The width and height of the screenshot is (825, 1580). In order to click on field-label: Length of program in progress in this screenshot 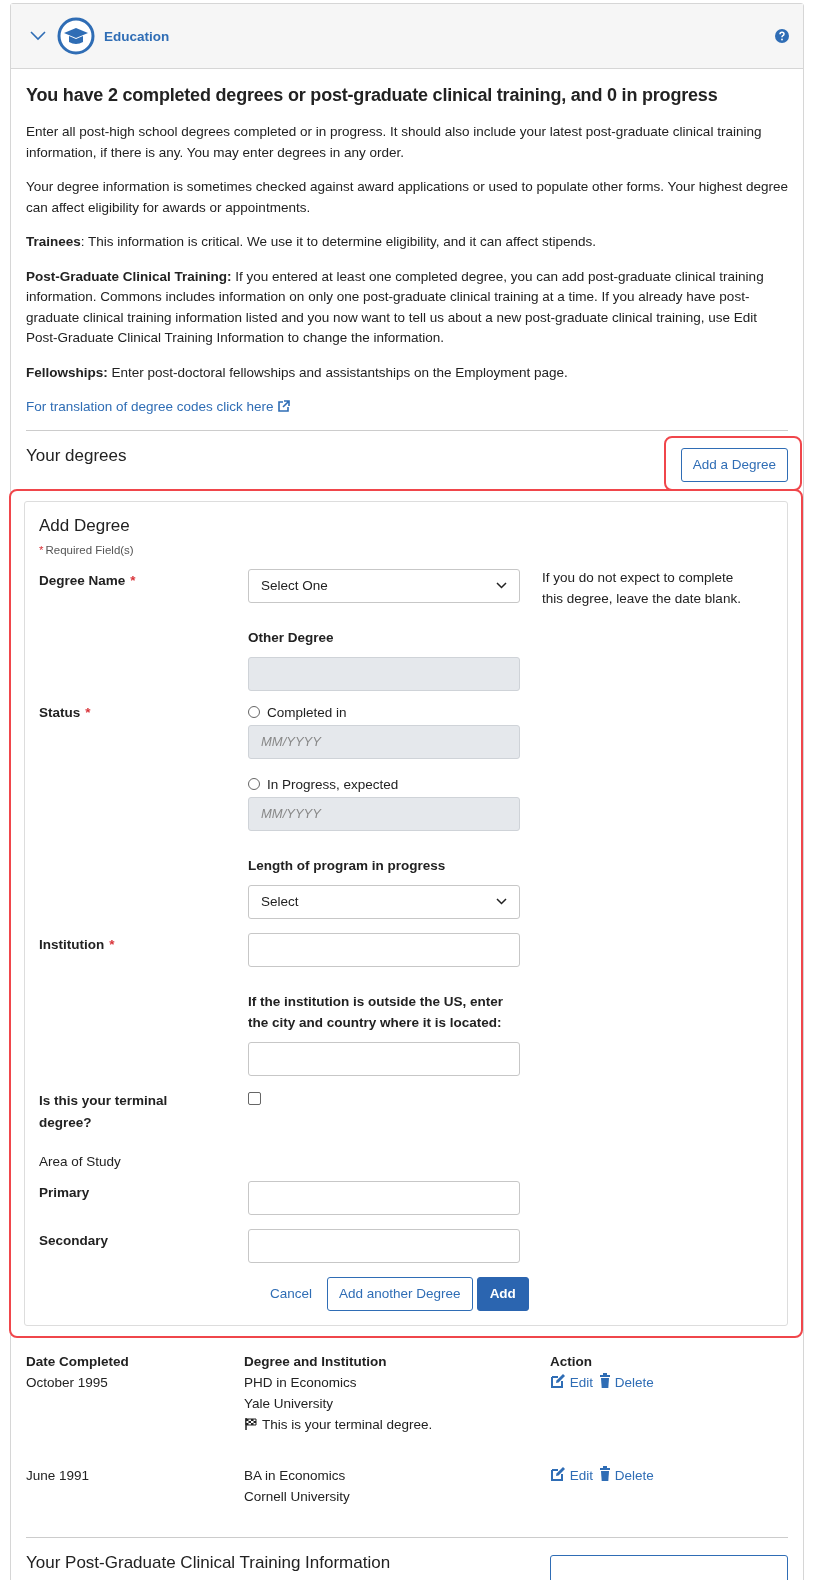, I will do `click(347, 865)`.